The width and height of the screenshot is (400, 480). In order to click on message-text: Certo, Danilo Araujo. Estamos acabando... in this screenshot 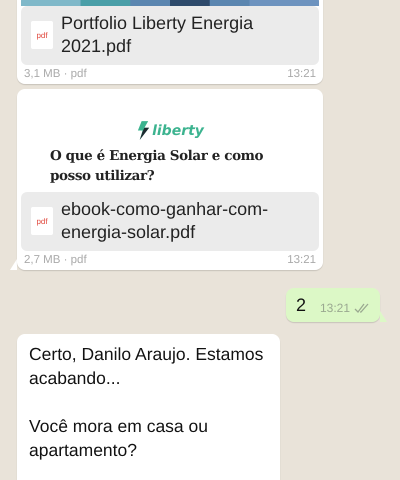, I will do `click(146, 366)`.